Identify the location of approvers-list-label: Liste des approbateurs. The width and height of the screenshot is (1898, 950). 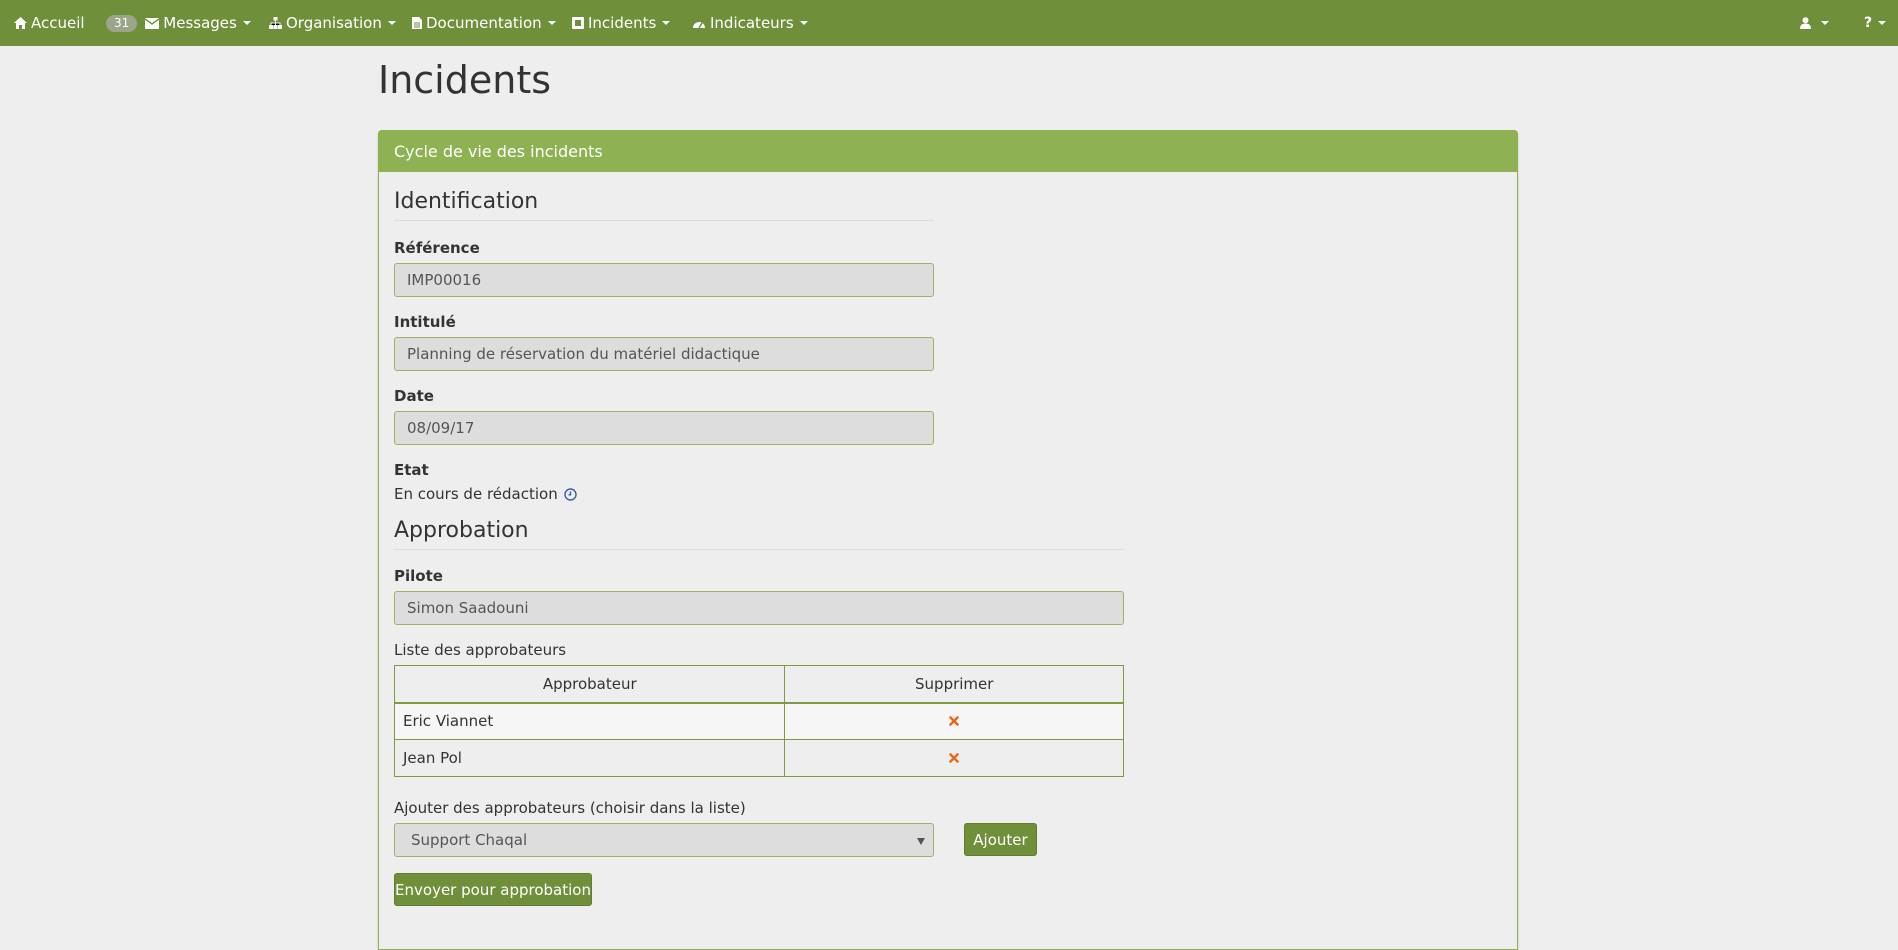
(480, 650).